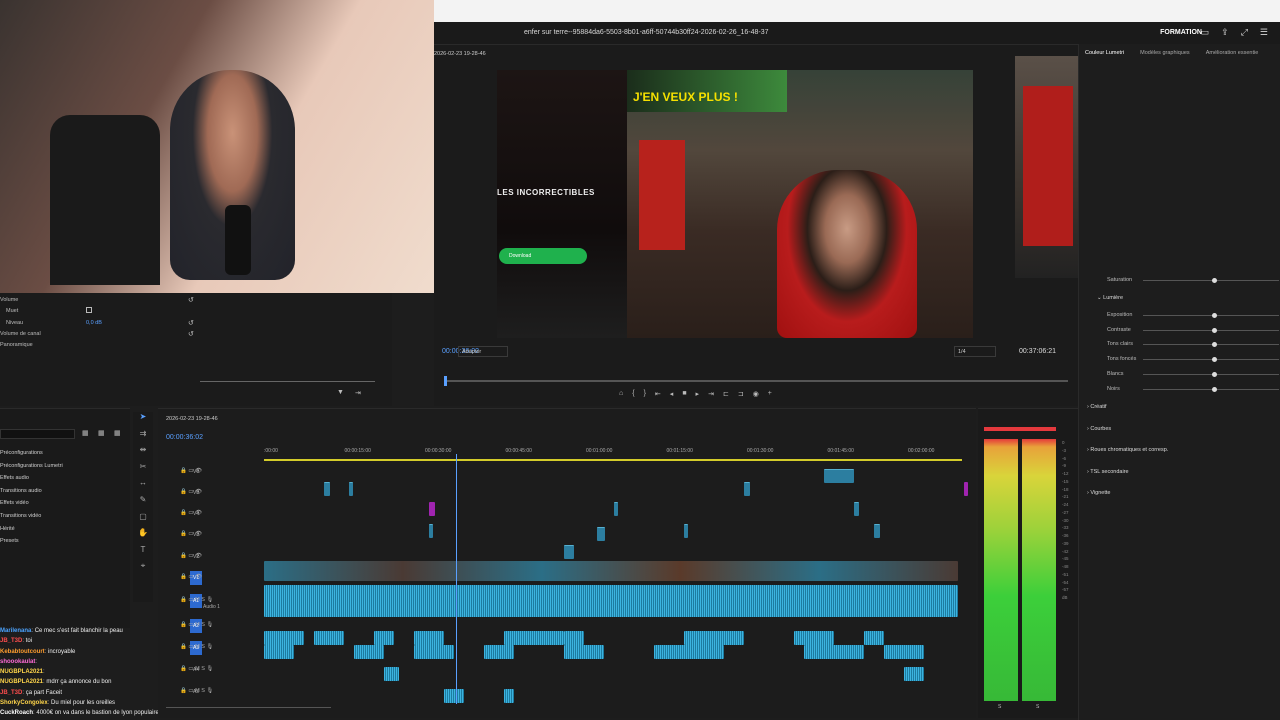  I want to click on ripple-edit-icon: ⇹, so click(143, 453).